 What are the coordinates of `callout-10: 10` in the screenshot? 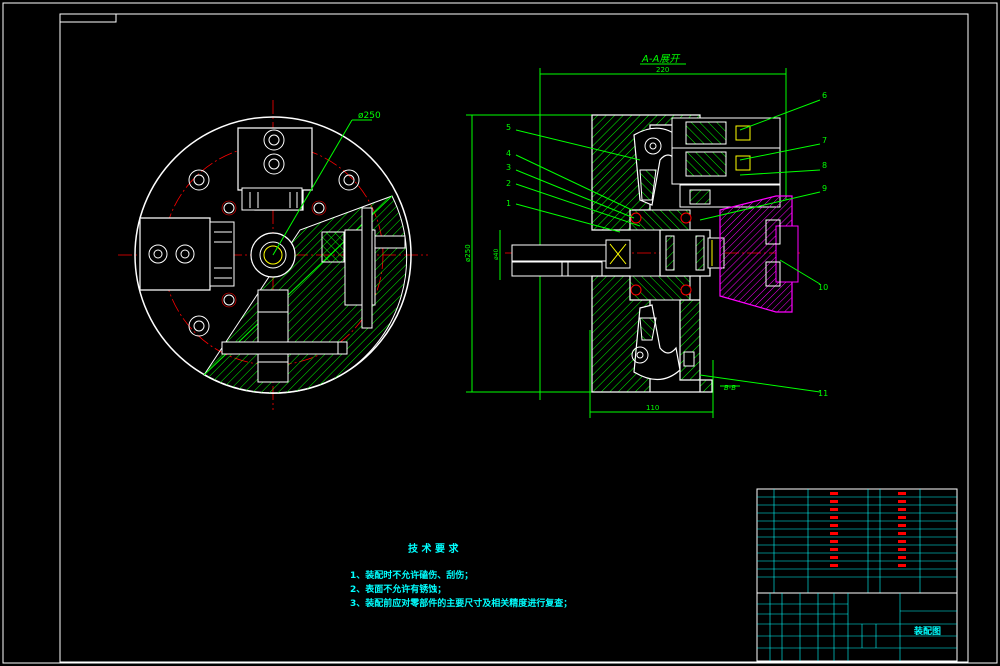 It's located at (823, 287).